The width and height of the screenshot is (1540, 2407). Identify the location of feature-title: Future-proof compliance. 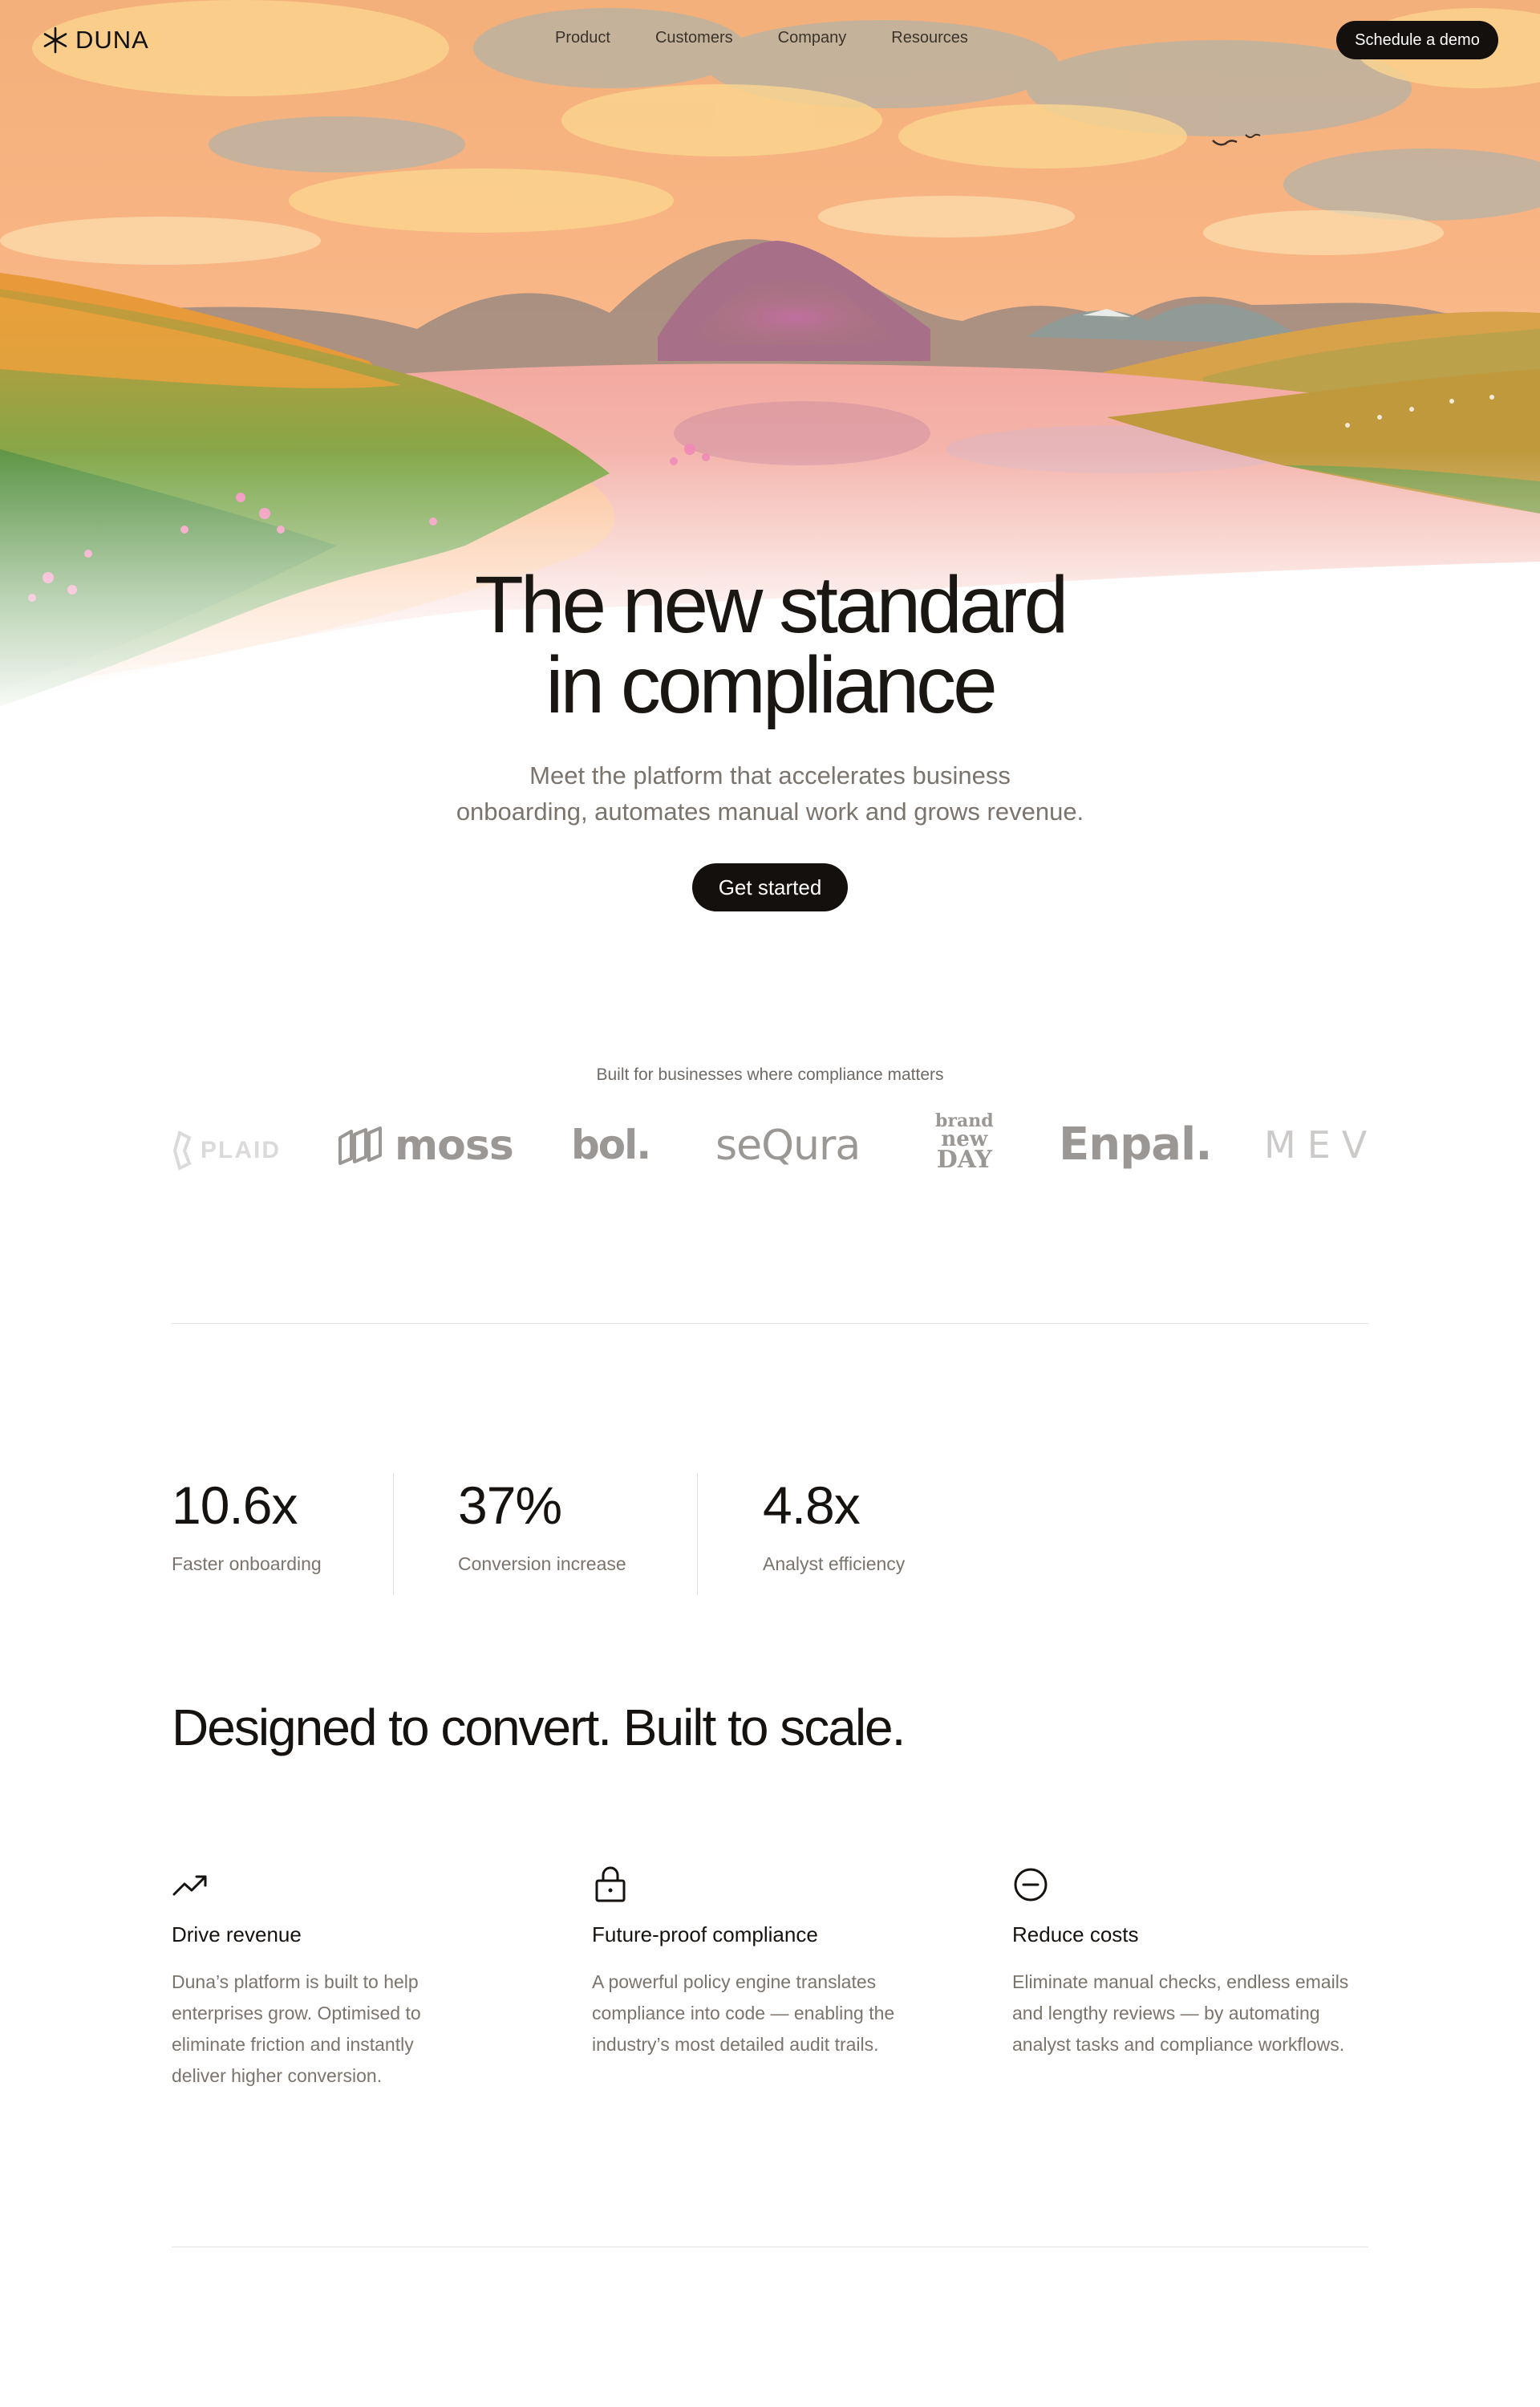
(705, 1934).